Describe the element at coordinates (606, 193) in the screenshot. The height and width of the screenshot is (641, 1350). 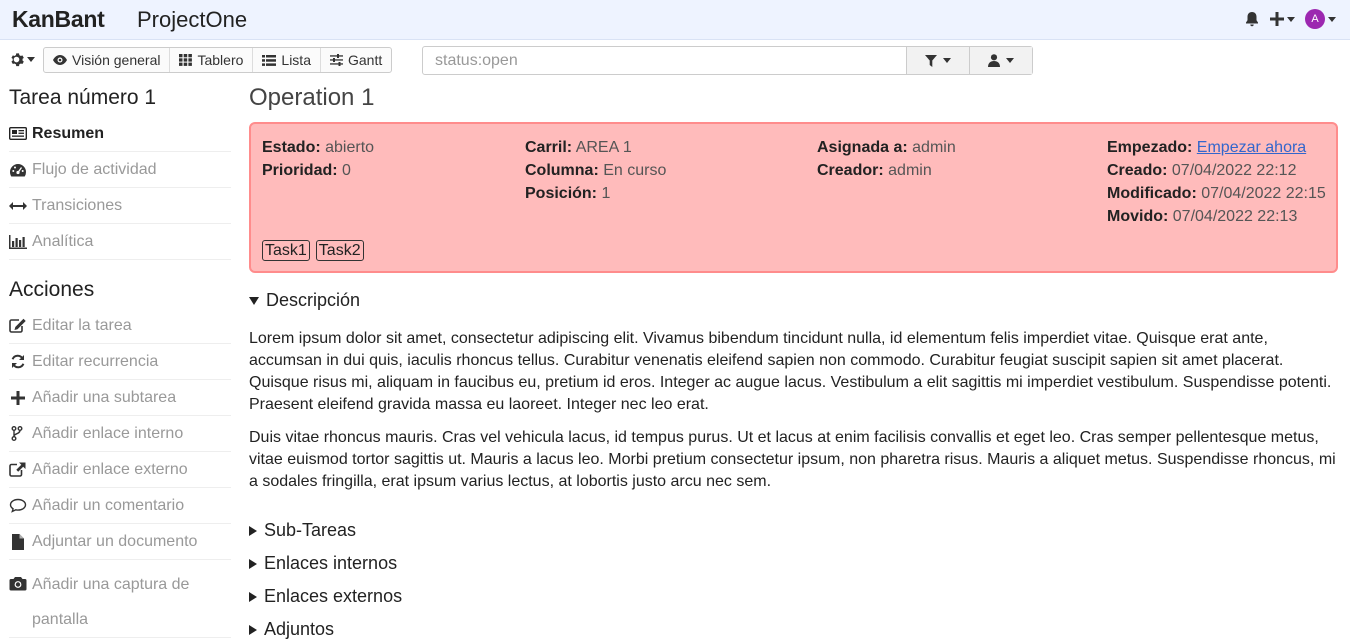
I see `position-value: 1` at that location.